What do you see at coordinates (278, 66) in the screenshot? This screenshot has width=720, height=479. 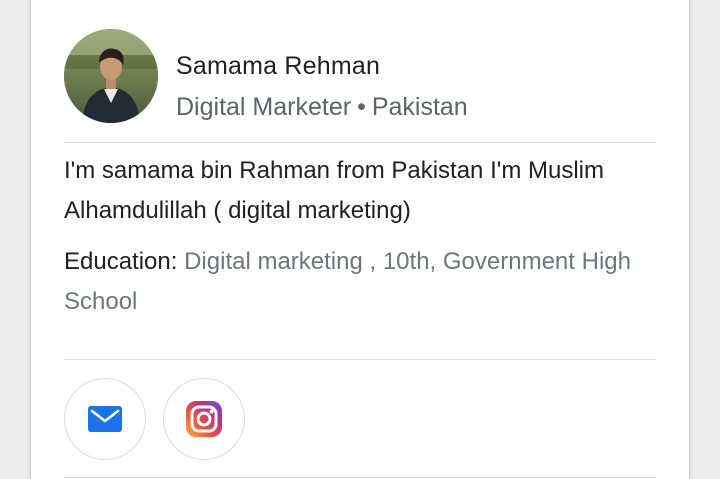 I see `profile-name: Samama Rehman` at bounding box center [278, 66].